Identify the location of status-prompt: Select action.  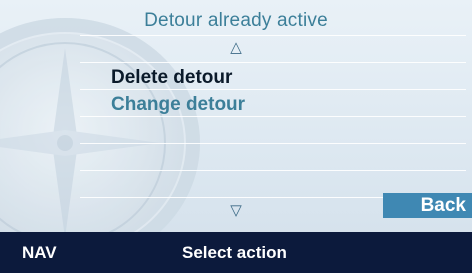
(234, 252).